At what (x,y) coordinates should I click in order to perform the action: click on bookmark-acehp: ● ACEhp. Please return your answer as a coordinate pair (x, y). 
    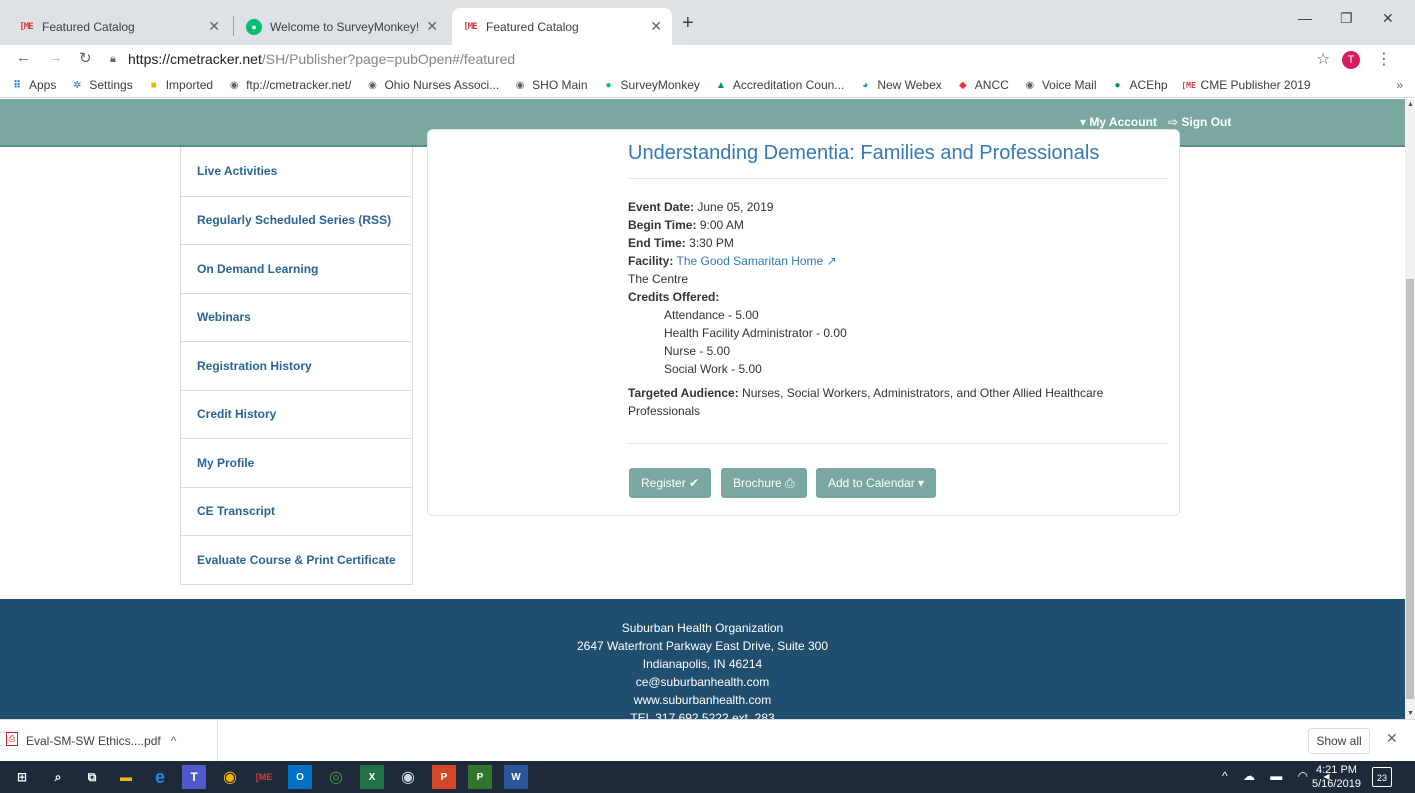
    Looking at the image, I should click on (1139, 85).